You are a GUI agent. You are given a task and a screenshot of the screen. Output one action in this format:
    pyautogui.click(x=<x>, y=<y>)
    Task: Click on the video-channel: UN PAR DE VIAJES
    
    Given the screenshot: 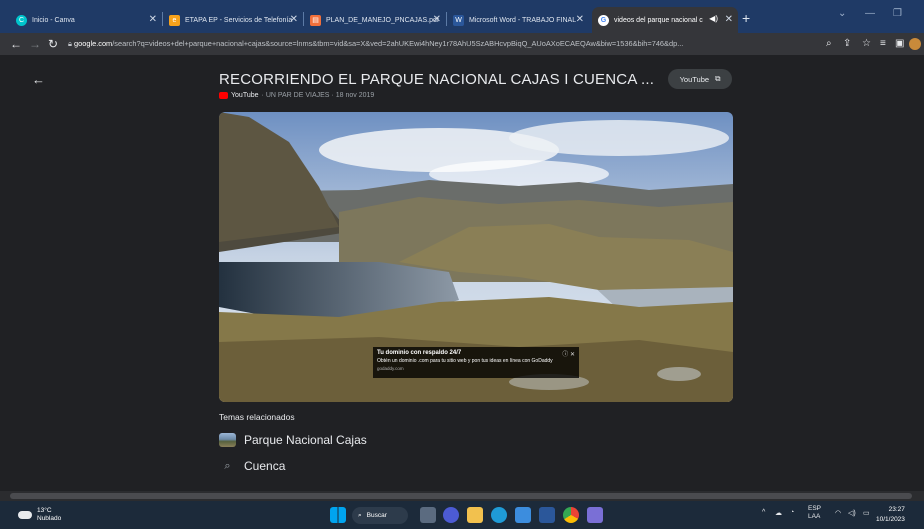 What is the action you would take?
    pyautogui.click(x=297, y=95)
    